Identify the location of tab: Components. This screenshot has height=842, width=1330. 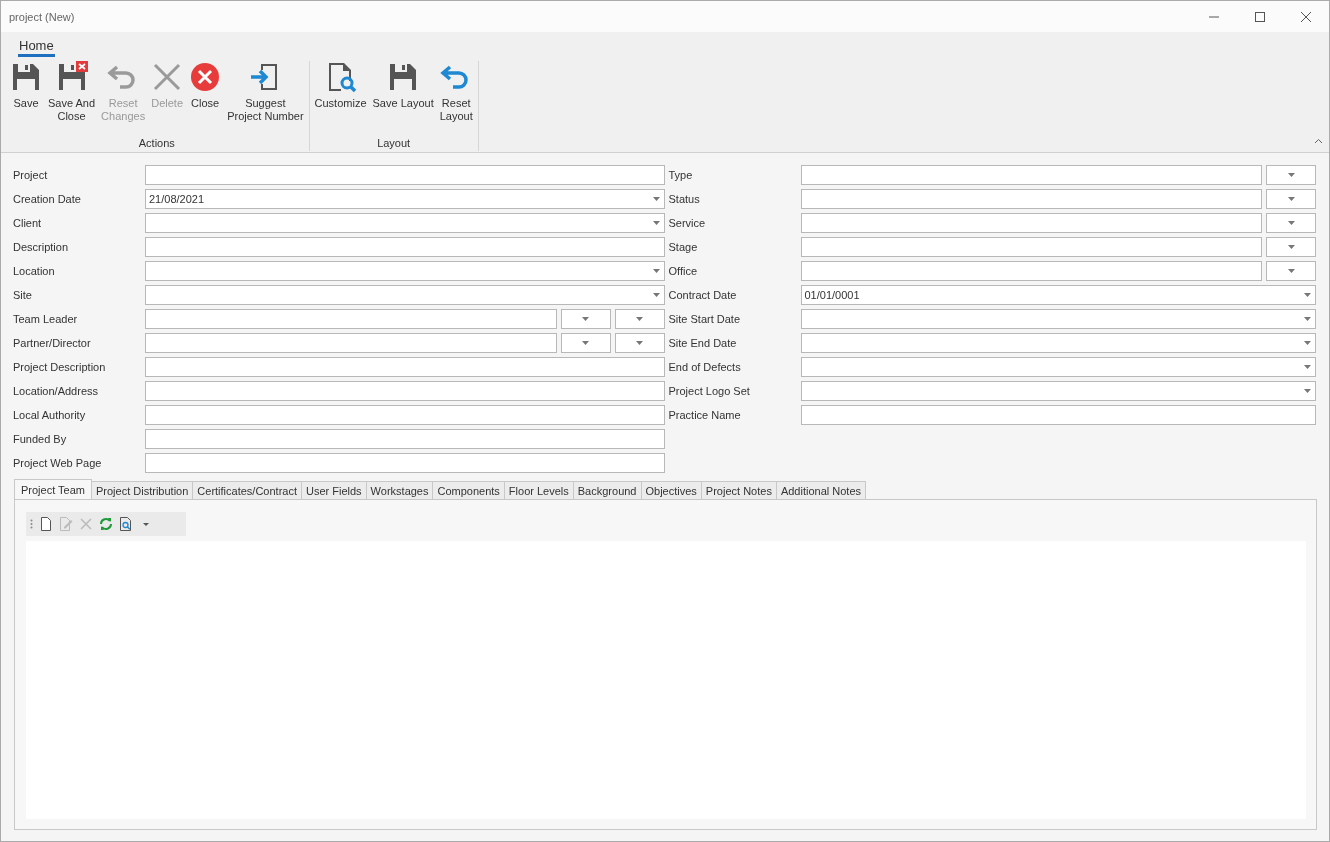
(469, 490).